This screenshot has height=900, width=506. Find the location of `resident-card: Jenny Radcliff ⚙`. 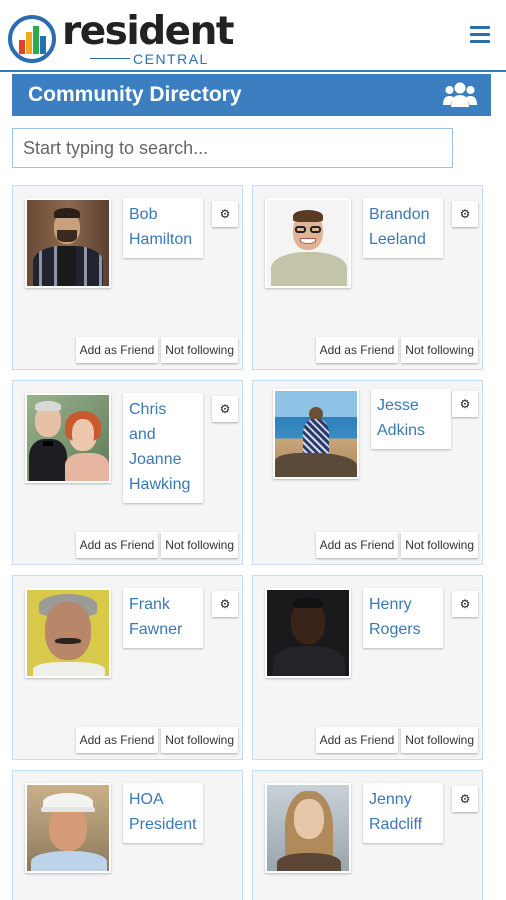

resident-card: Jenny Radcliff ⚙ is located at coordinates (367, 835).